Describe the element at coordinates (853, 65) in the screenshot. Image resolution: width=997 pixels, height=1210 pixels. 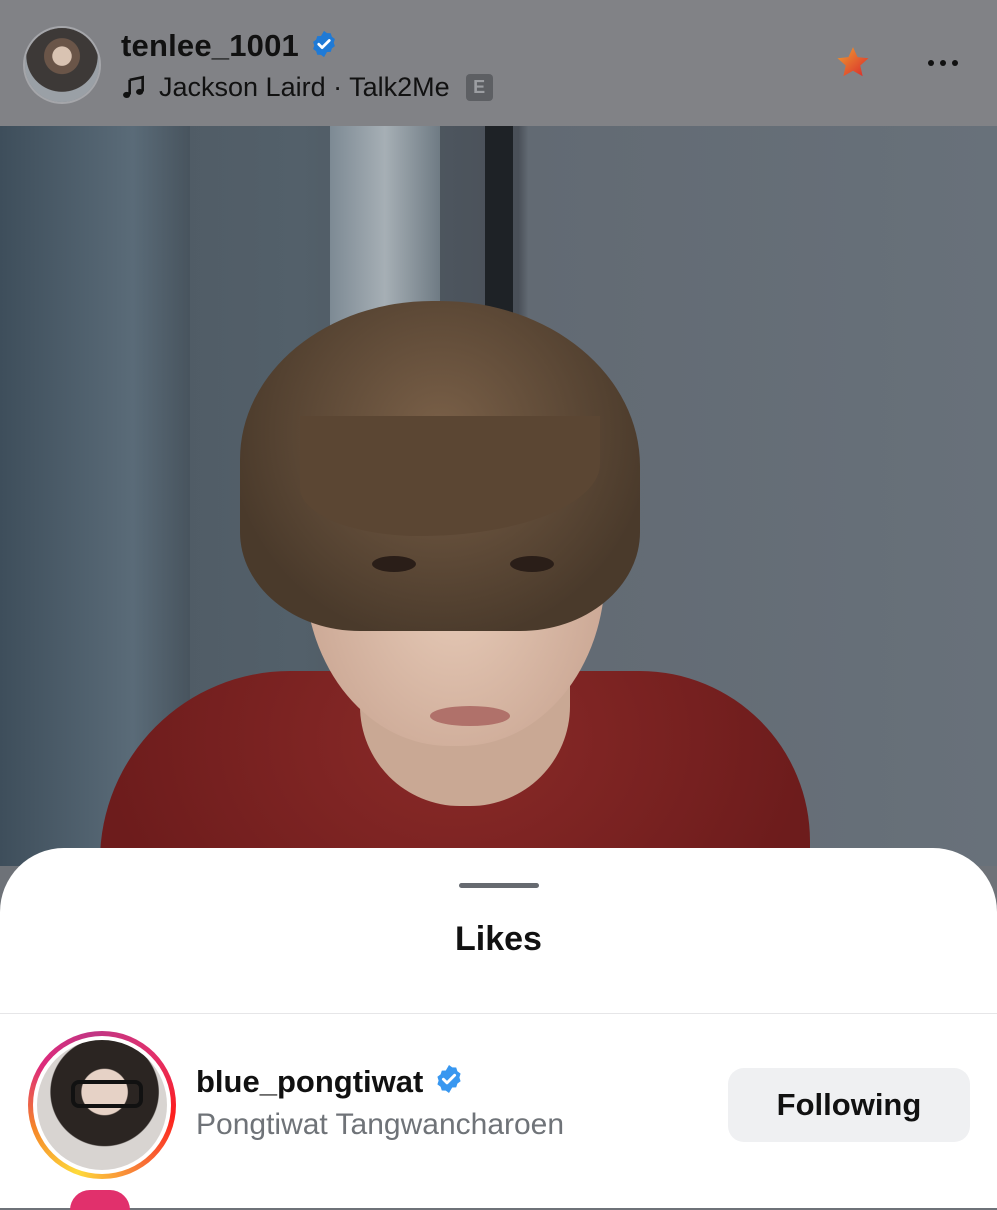
I see `favorite-star-icon` at that location.